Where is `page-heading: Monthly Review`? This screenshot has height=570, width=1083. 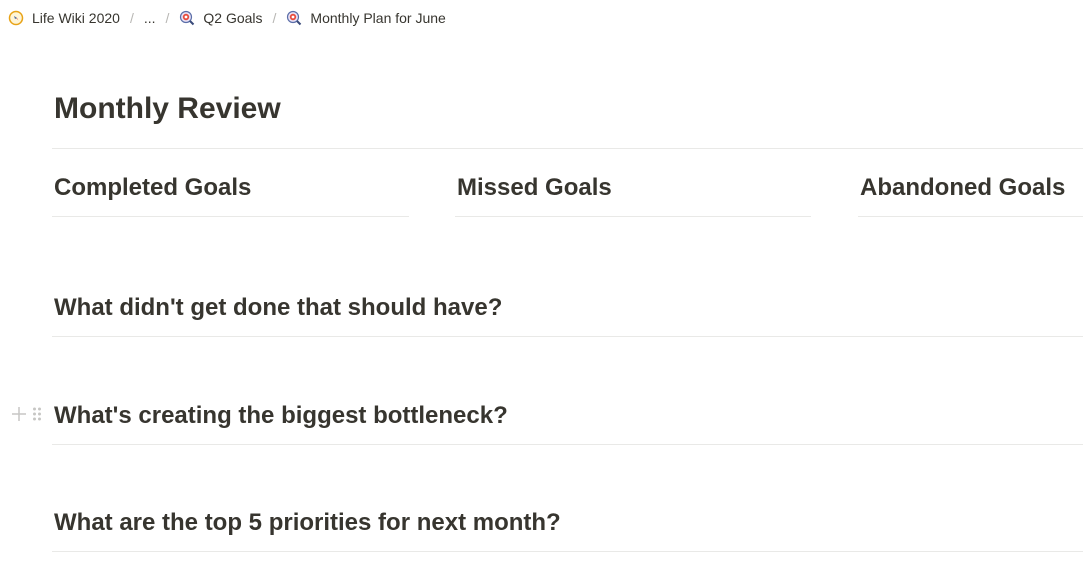
page-heading: Monthly Review is located at coordinates (167, 109).